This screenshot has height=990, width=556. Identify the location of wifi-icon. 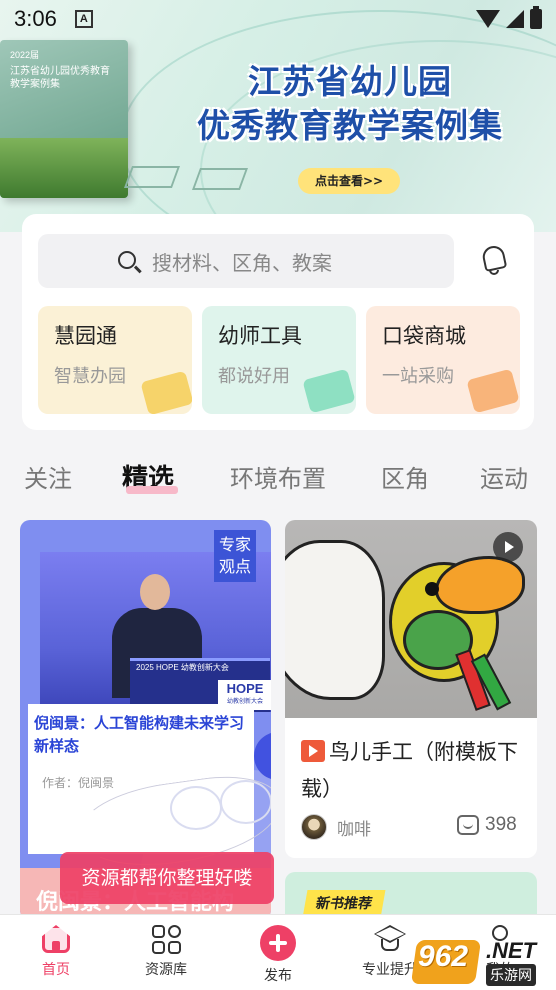
(488, 19).